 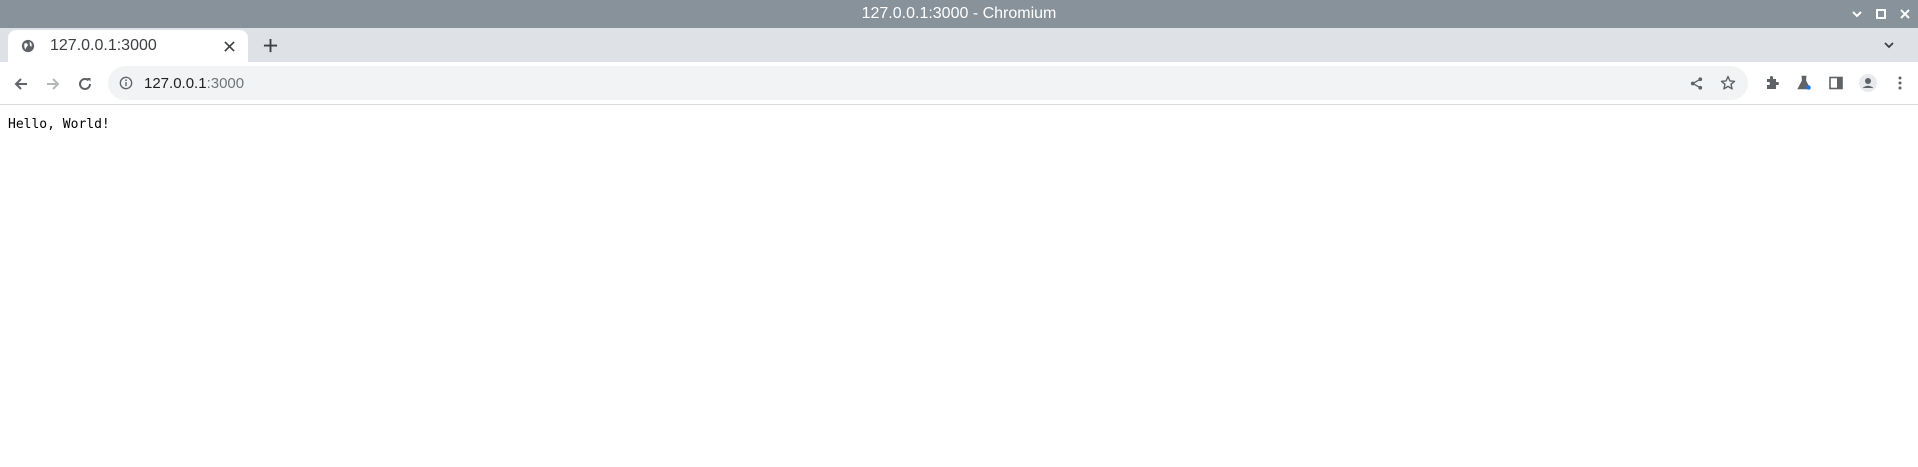 What do you see at coordinates (928, 83) in the screenshot?
I see `address-bar: 127.0.0.1:3000` at bounding box center [928, 83].